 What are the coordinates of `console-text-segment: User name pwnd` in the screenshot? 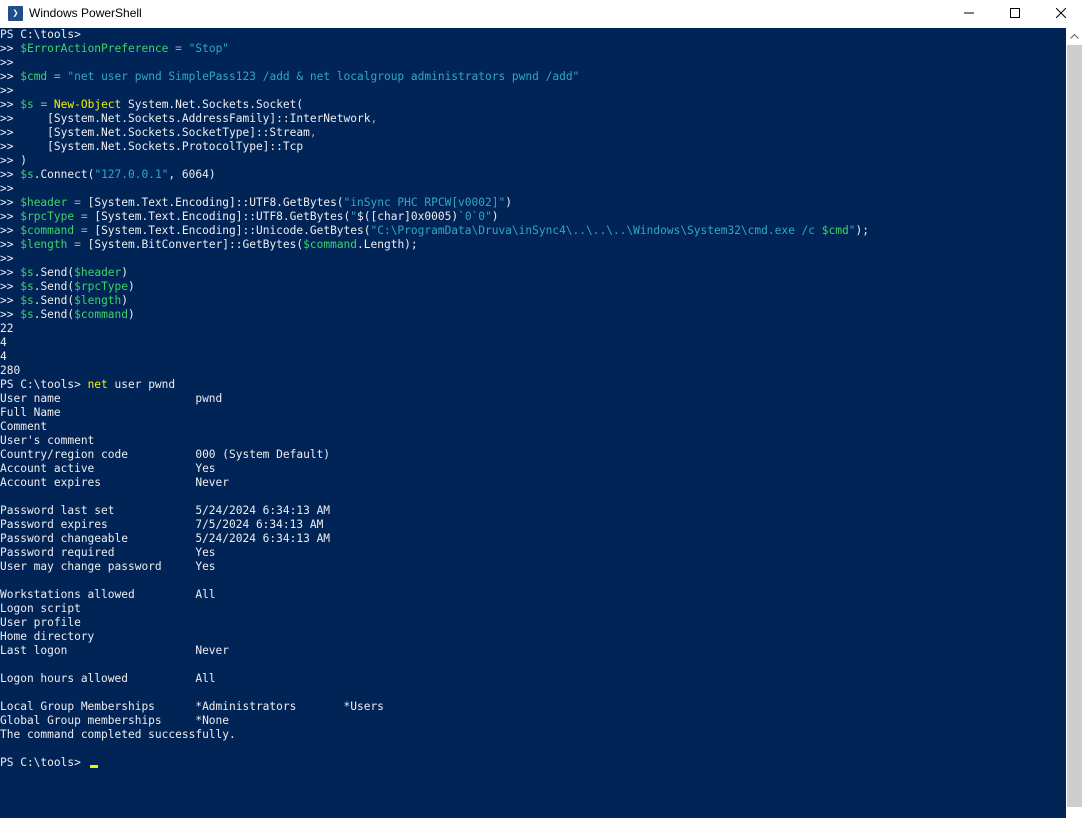 It's located at (111, 398).